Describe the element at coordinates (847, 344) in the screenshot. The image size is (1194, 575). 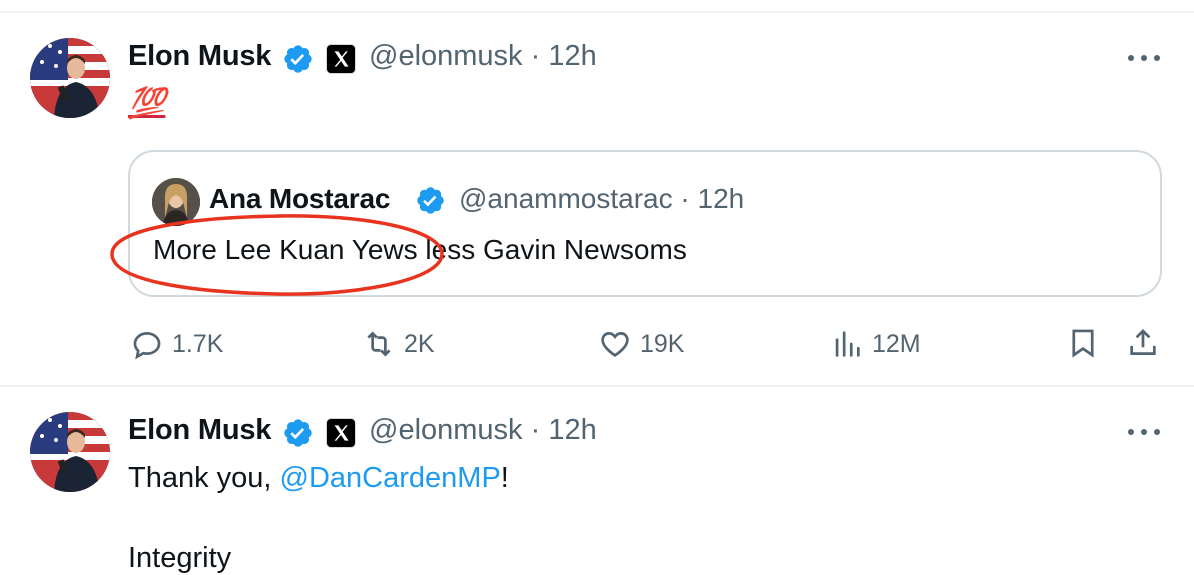
I see `views-icon` at that location.